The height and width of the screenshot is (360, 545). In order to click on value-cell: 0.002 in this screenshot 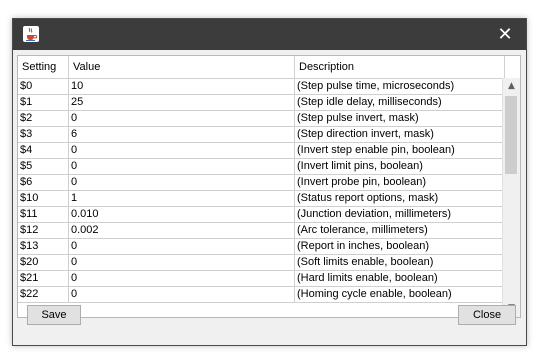, I will do `click(182, 231)`.